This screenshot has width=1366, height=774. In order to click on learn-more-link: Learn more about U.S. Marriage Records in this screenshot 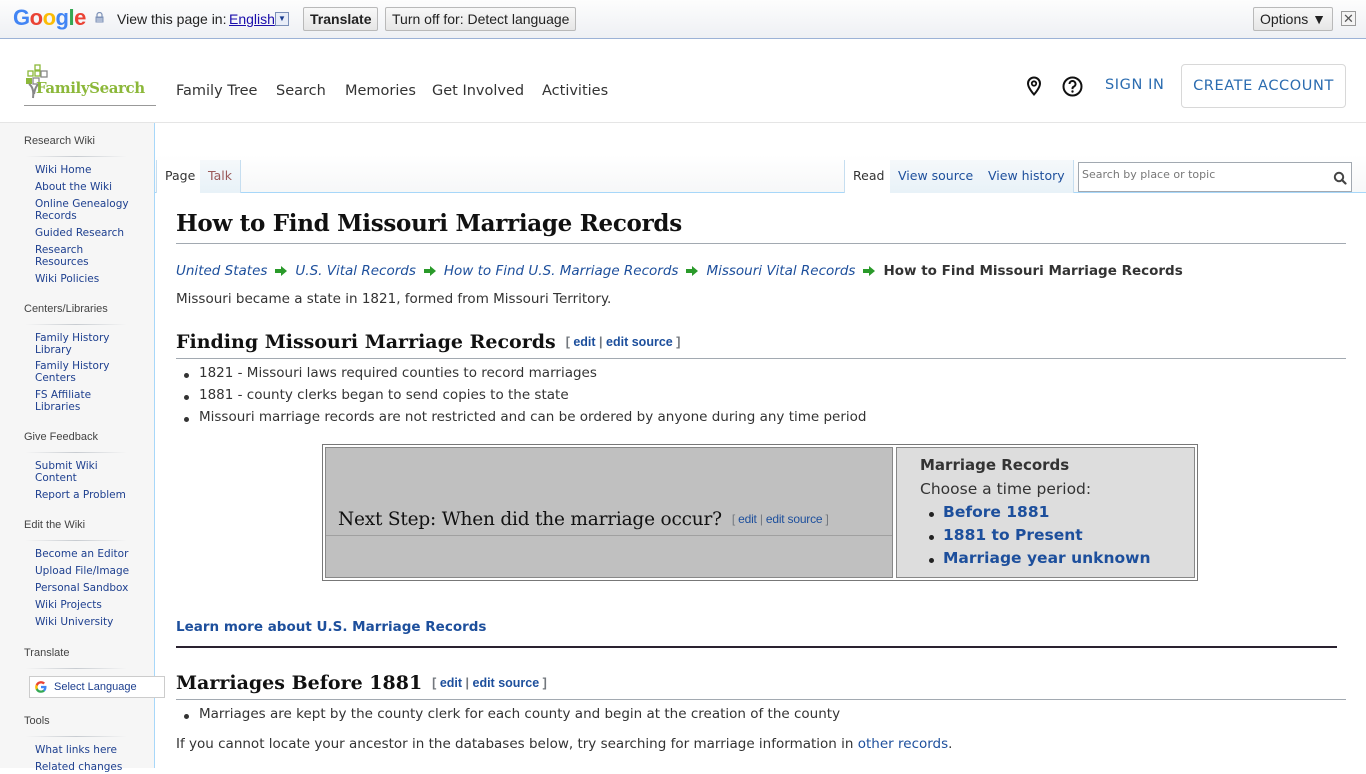, I will do `click(331, 627)`.